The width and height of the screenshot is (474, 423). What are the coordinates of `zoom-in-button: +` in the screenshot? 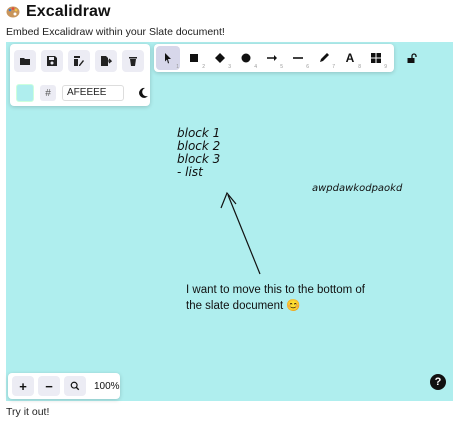 It's located at (23, 386).